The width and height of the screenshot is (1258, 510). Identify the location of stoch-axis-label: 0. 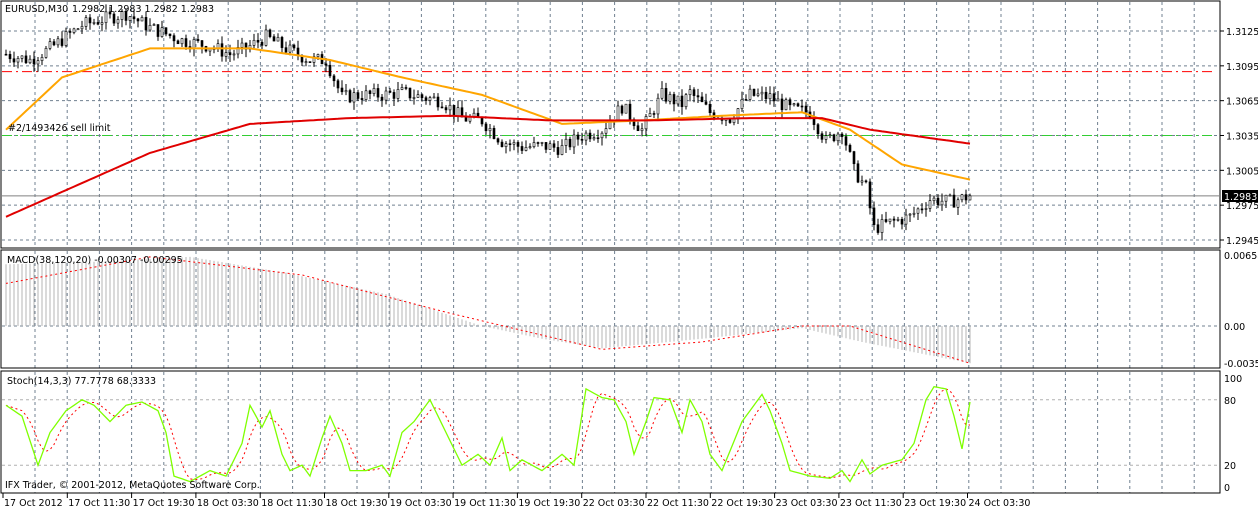
(1227, 488).